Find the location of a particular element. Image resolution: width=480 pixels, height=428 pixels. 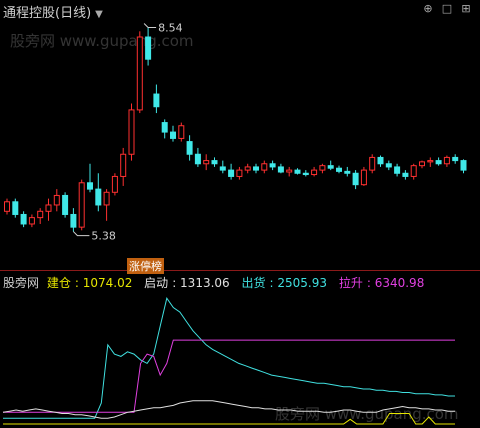

low-marker is located at coordinates (81, 234).